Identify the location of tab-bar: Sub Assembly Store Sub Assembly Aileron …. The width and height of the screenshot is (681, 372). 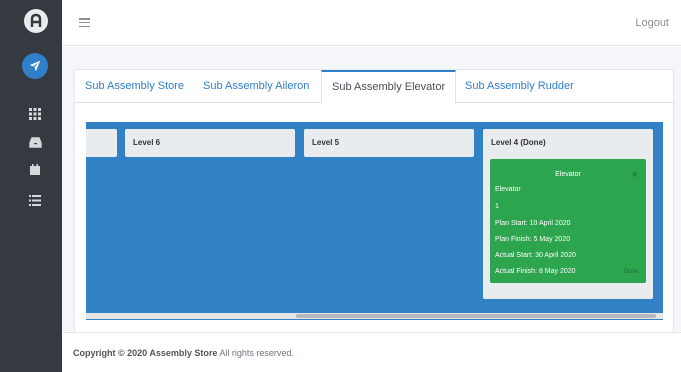
(375, 87).